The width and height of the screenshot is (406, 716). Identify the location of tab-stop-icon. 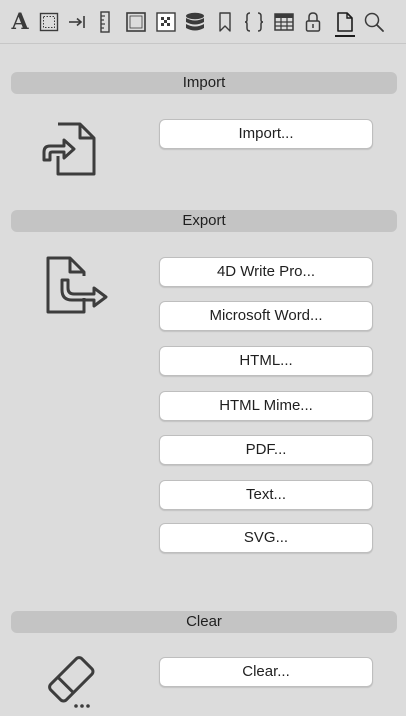
(77, 22).